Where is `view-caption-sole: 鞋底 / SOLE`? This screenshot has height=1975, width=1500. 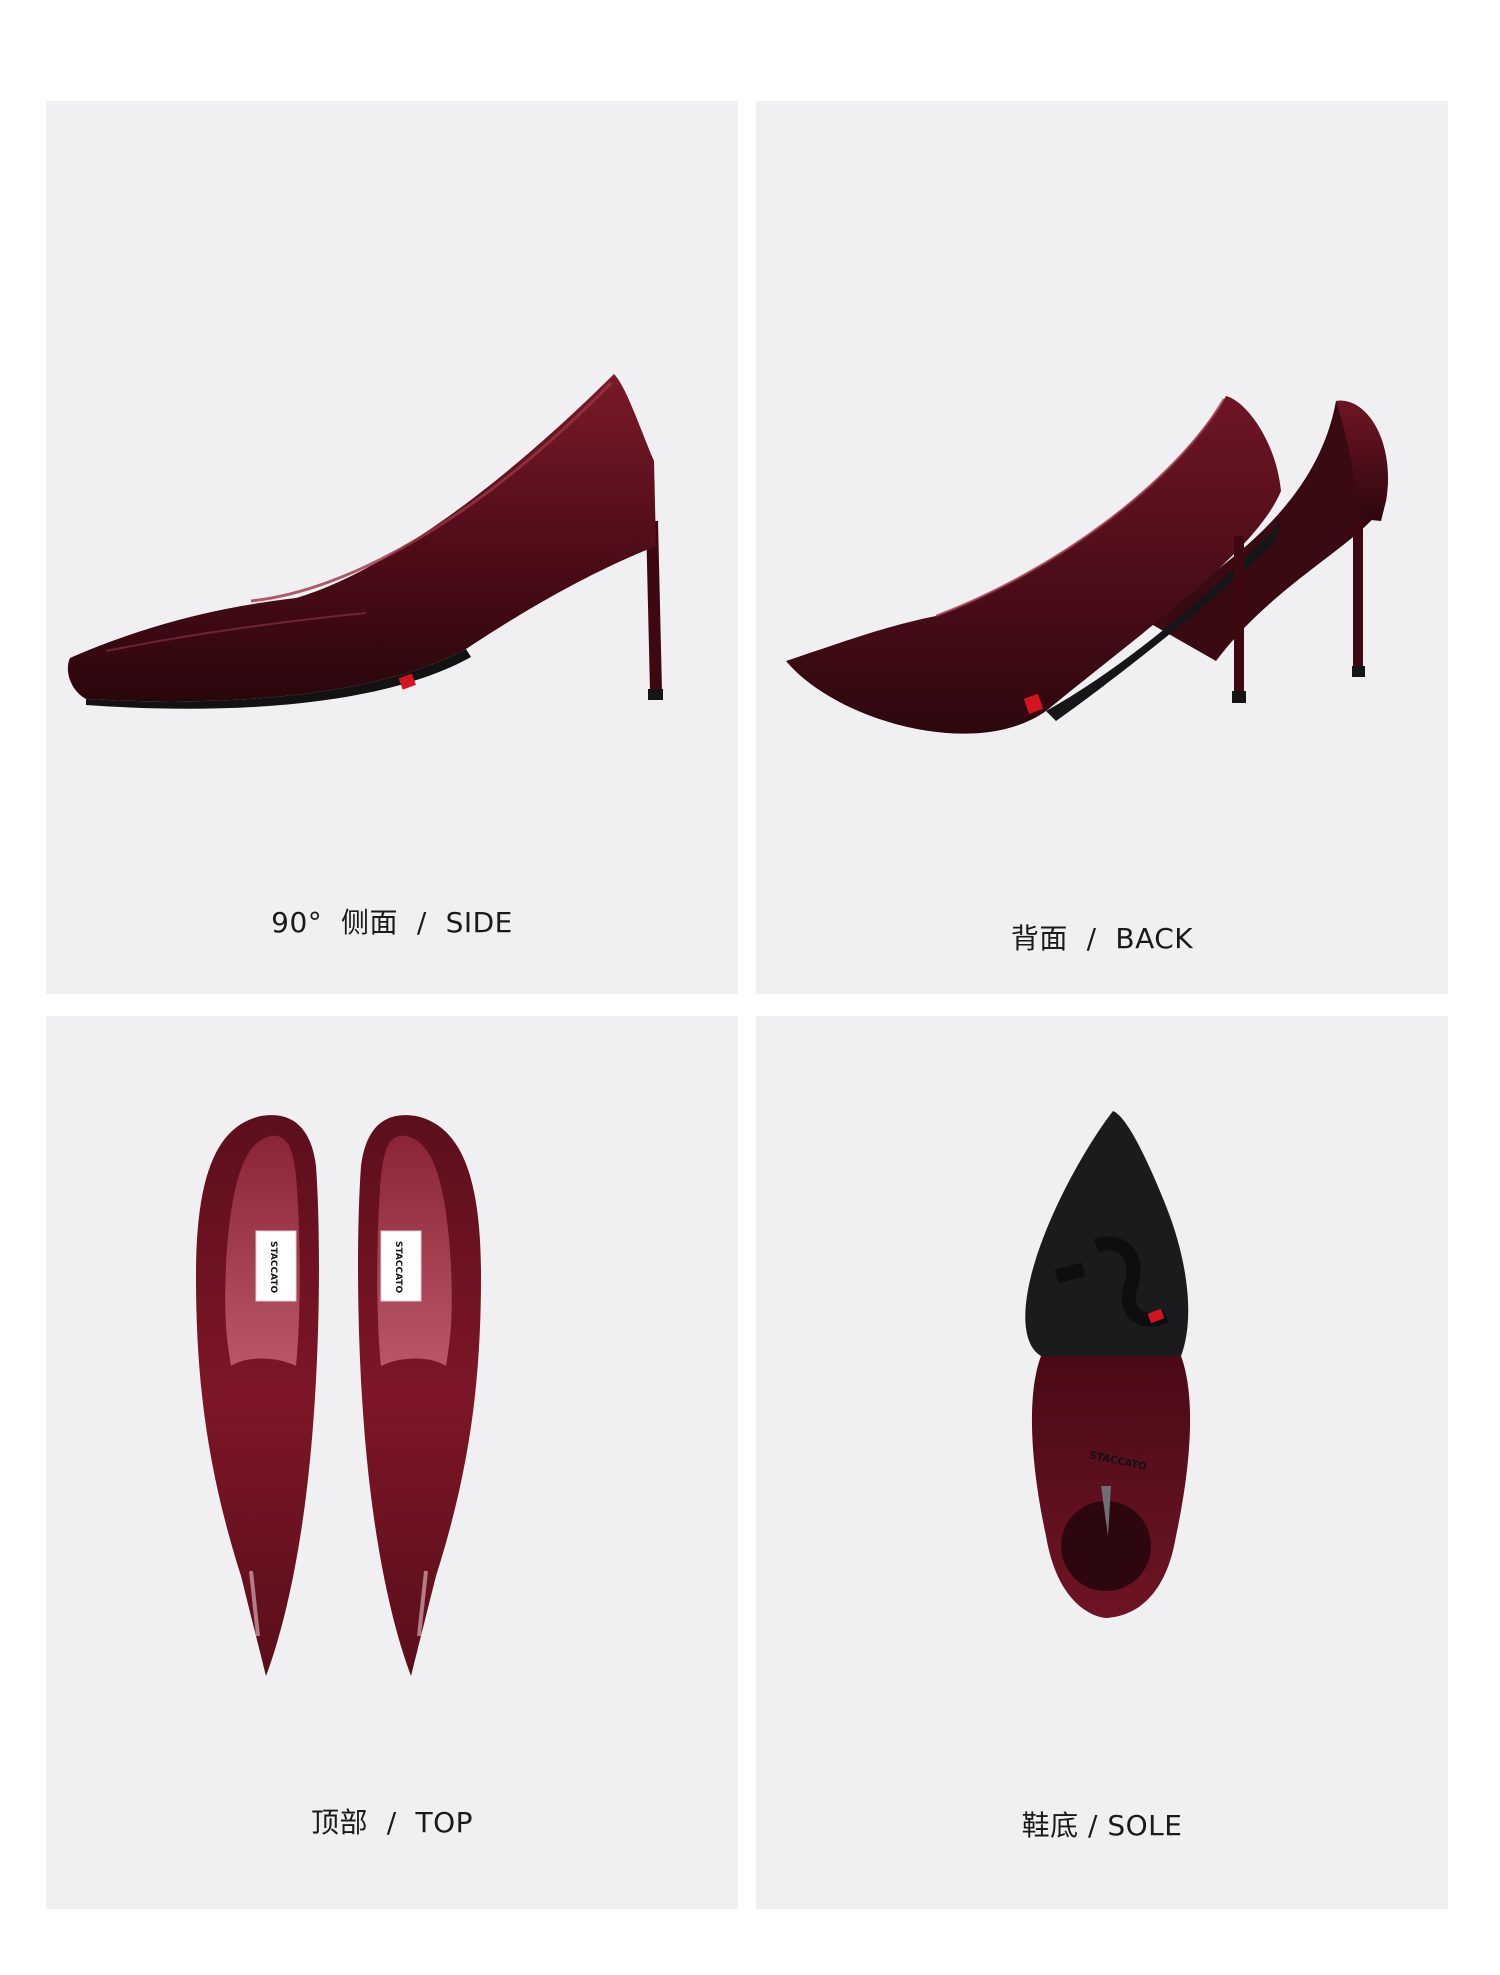 view-caption-sole: 鞋底 / SOLE is located at coordinates (1102, 1825).